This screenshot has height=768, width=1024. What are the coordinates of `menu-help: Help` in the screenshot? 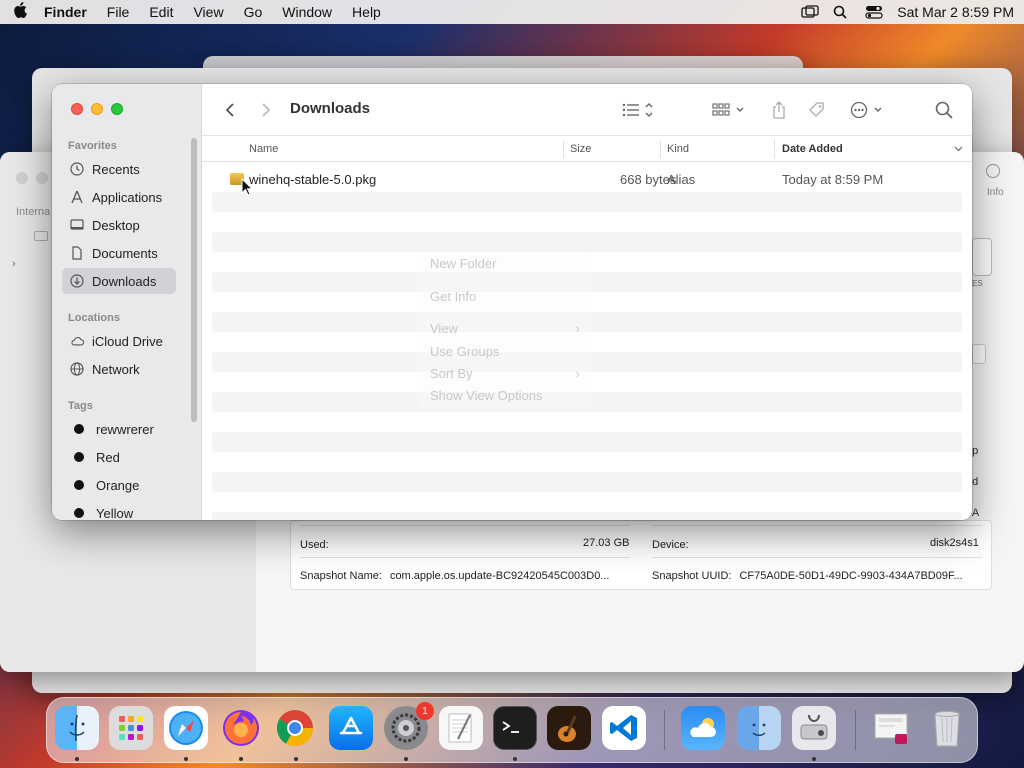 It's located at (366, 12).